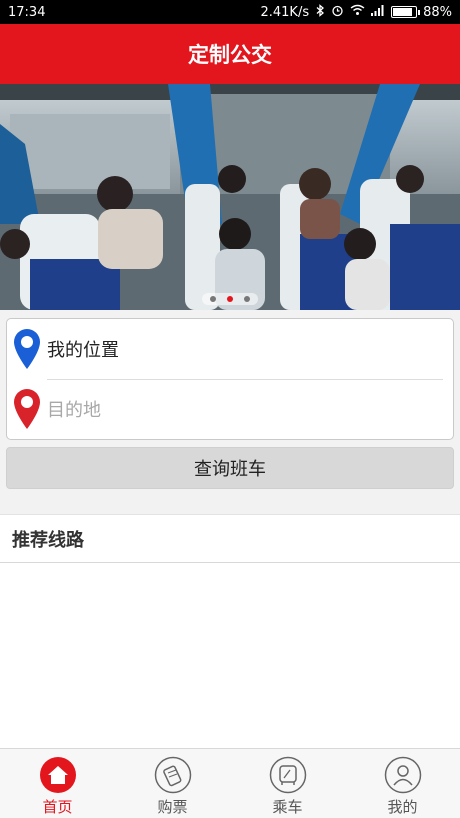 The image size is (460, 818). I want to click on bottom-tab-bar: 首页 购票 乘车 我的, so click(230, 783).